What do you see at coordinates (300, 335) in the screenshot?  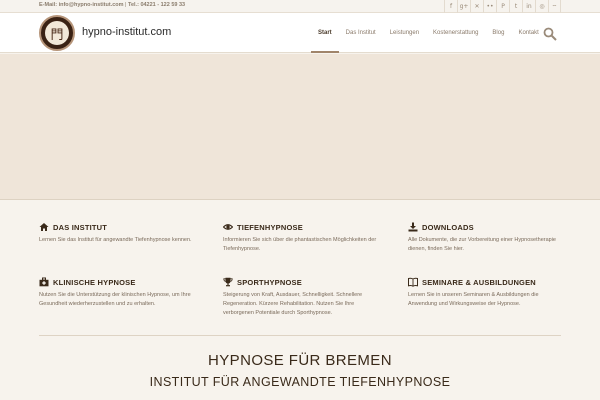 I see `section-divider` at bounding box center [300, 335].